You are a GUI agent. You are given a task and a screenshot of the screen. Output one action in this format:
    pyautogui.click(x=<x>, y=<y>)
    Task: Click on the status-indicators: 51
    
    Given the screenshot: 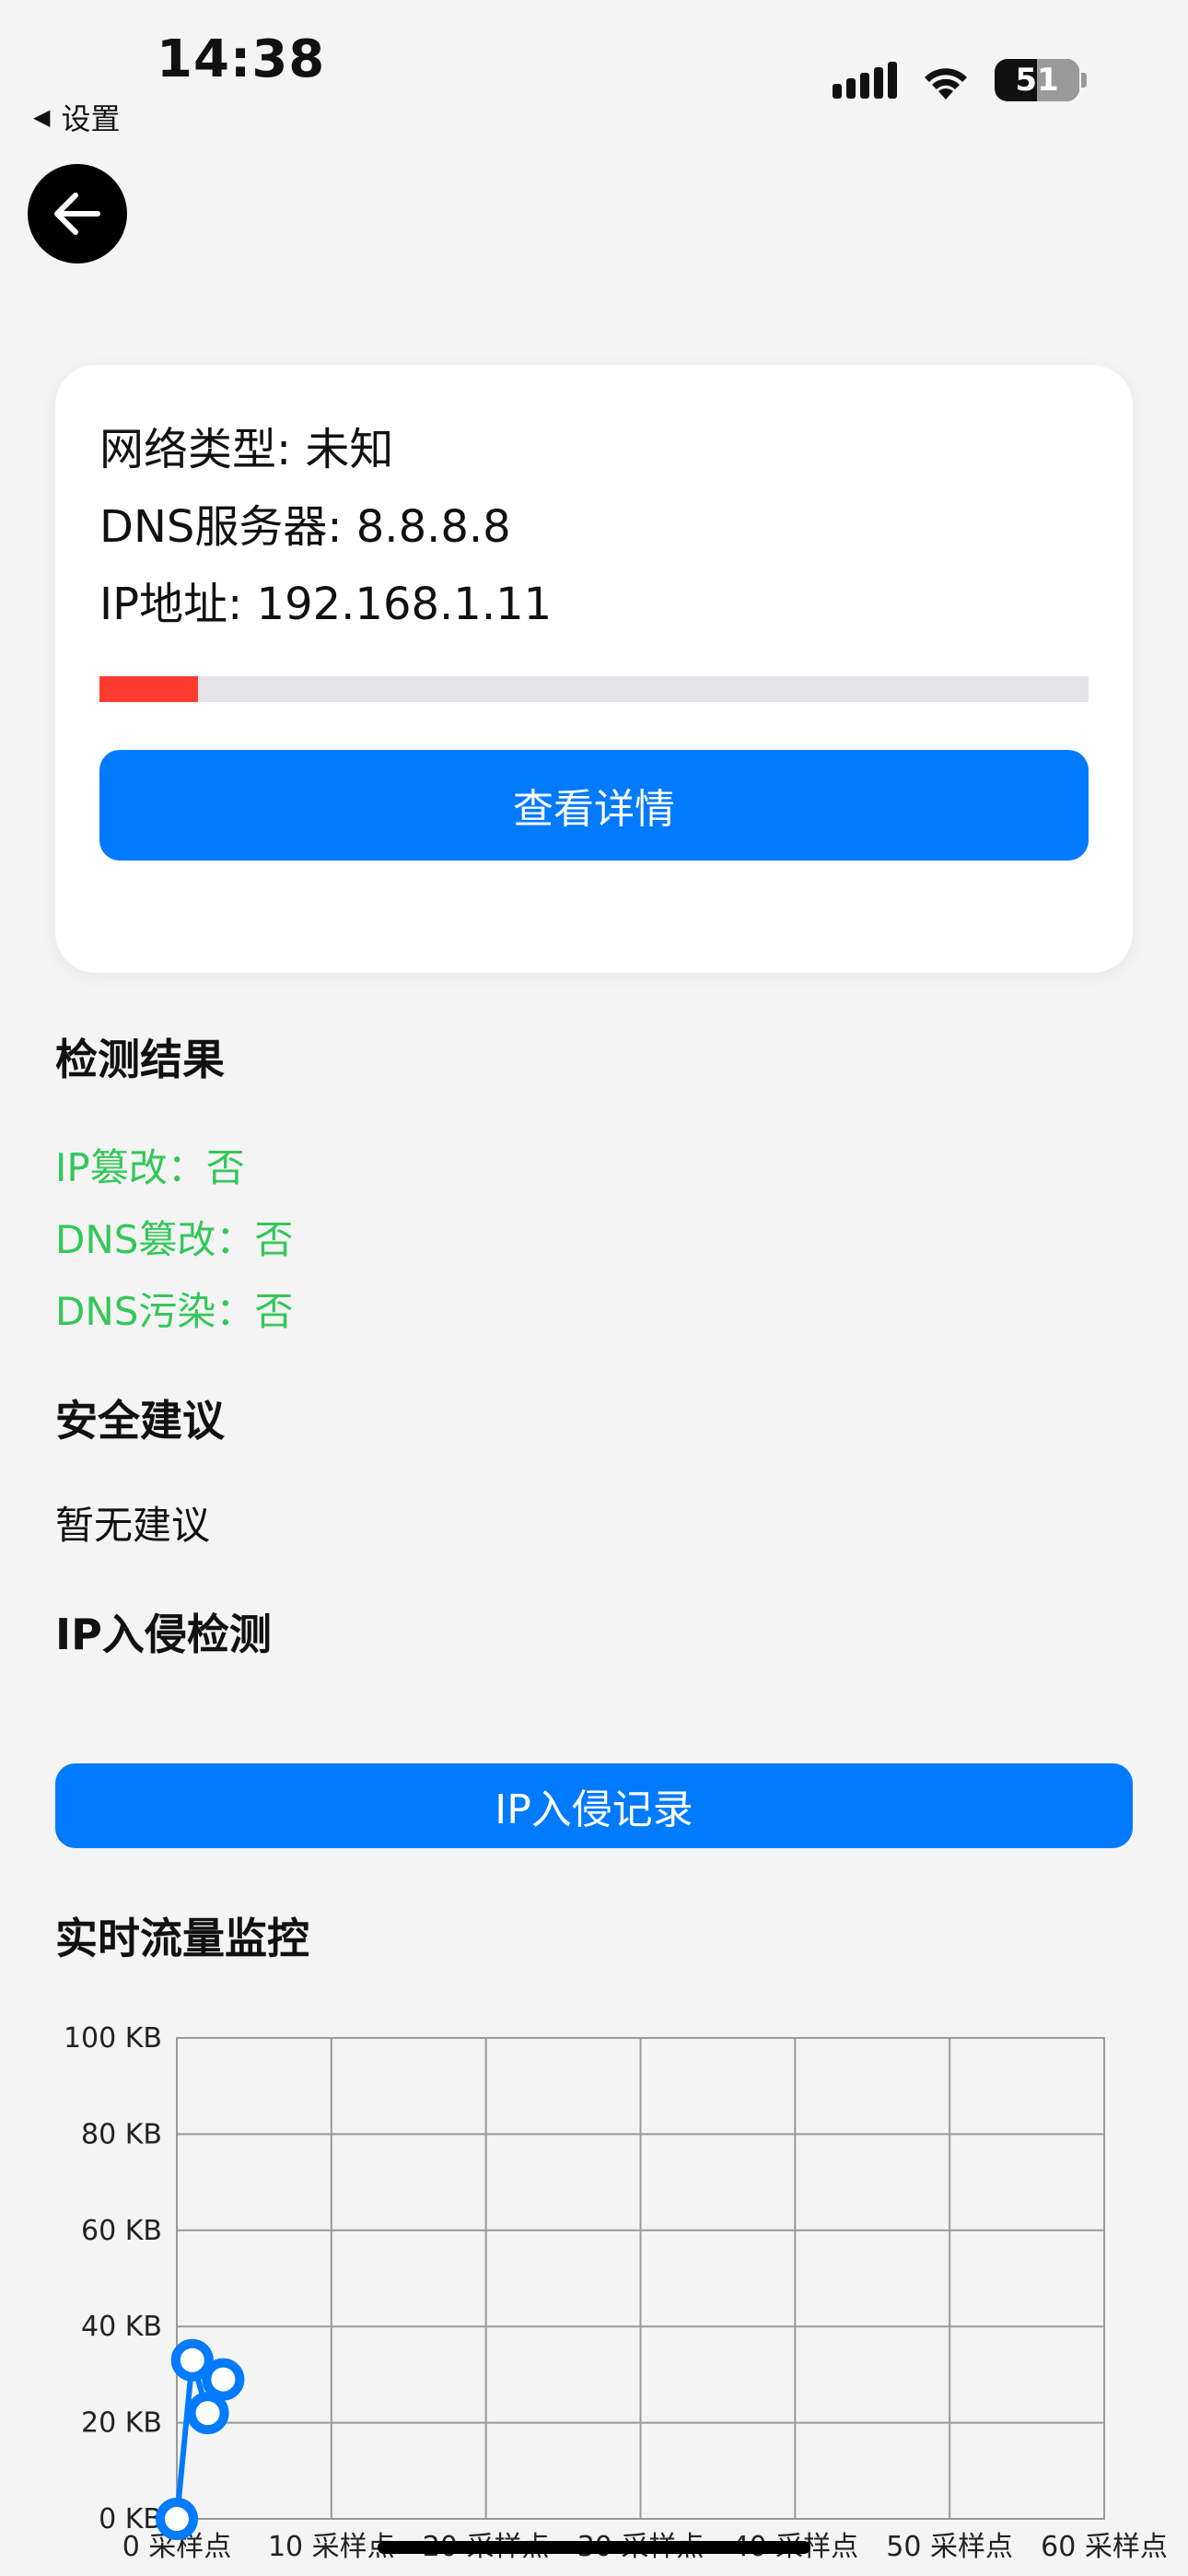 What is the action you would take?
    pyautogui.click(x=960, y=80)
    